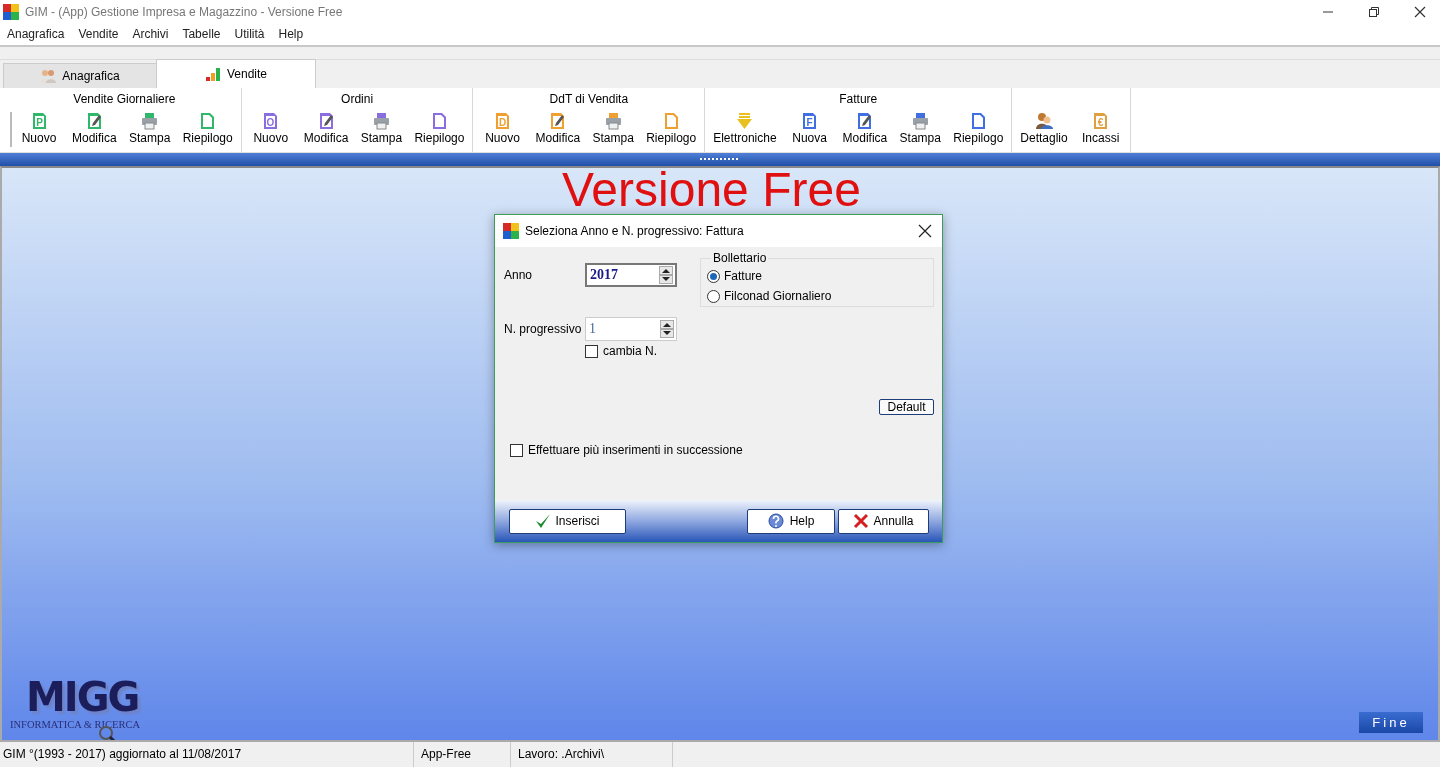 Image resolution: width=1440 pixels, height=767 pixels. What do you see at coordinates (776, 521) in the screenshot?
I see `help-icon` at bounding box center [776, 521].